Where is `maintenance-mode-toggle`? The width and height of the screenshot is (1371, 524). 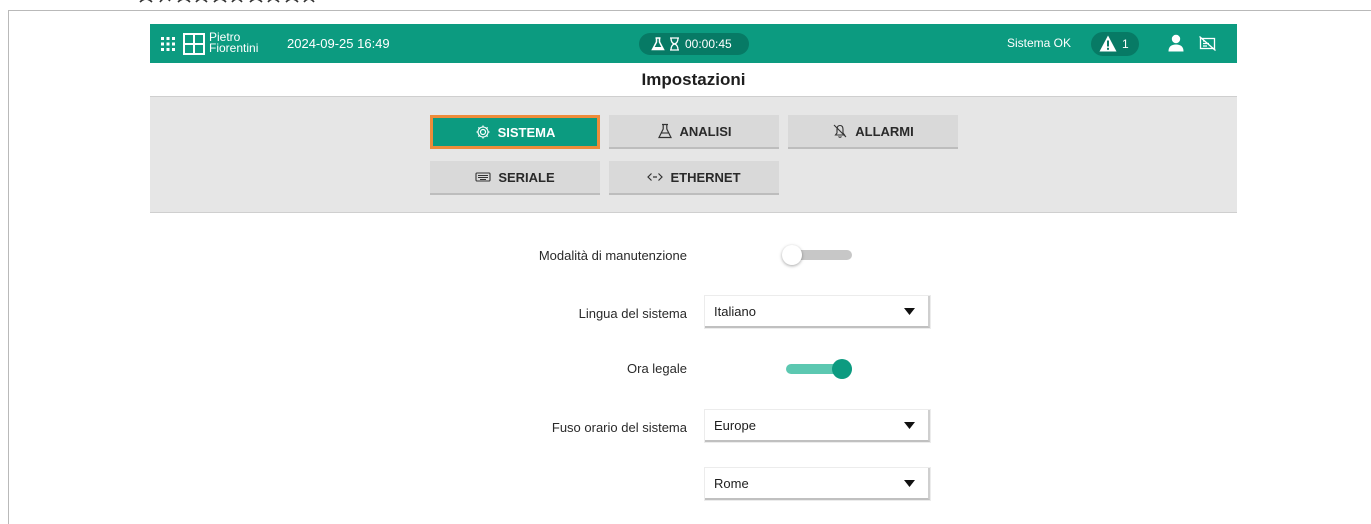 maintenance-mode-toggle is located at coordinates (817, 255).